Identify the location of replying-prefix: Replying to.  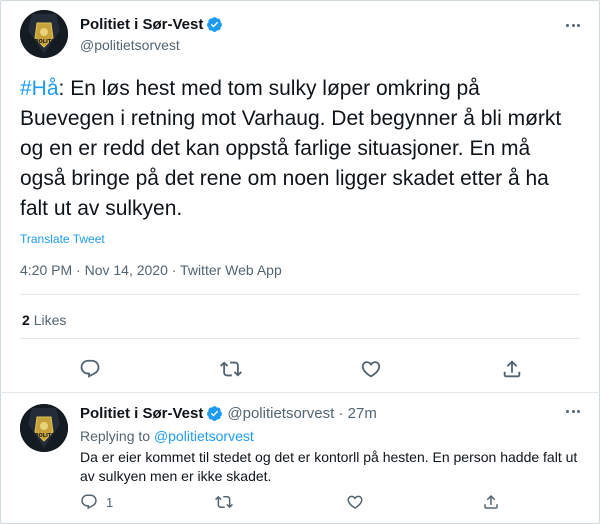
(115, 436).